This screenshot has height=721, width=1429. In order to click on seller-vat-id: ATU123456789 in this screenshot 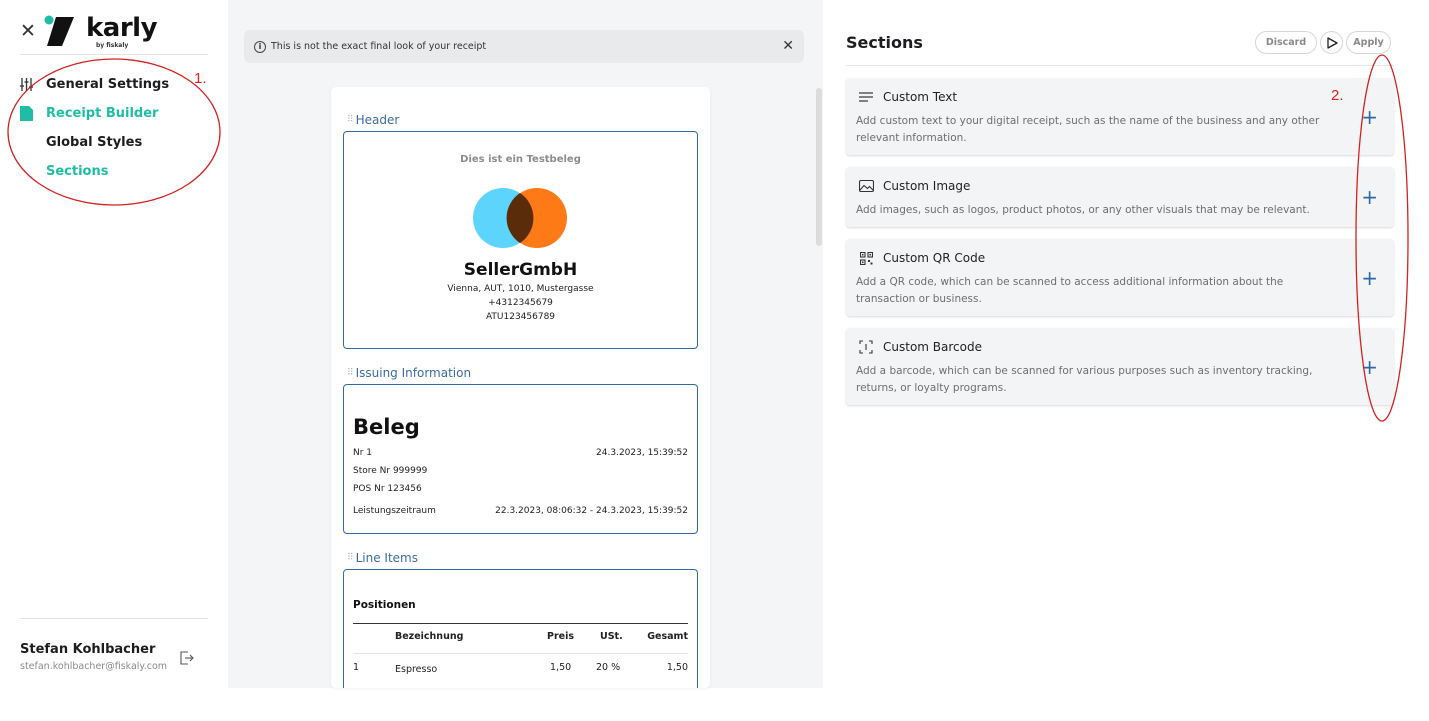, I will do `click(520, 317)`.